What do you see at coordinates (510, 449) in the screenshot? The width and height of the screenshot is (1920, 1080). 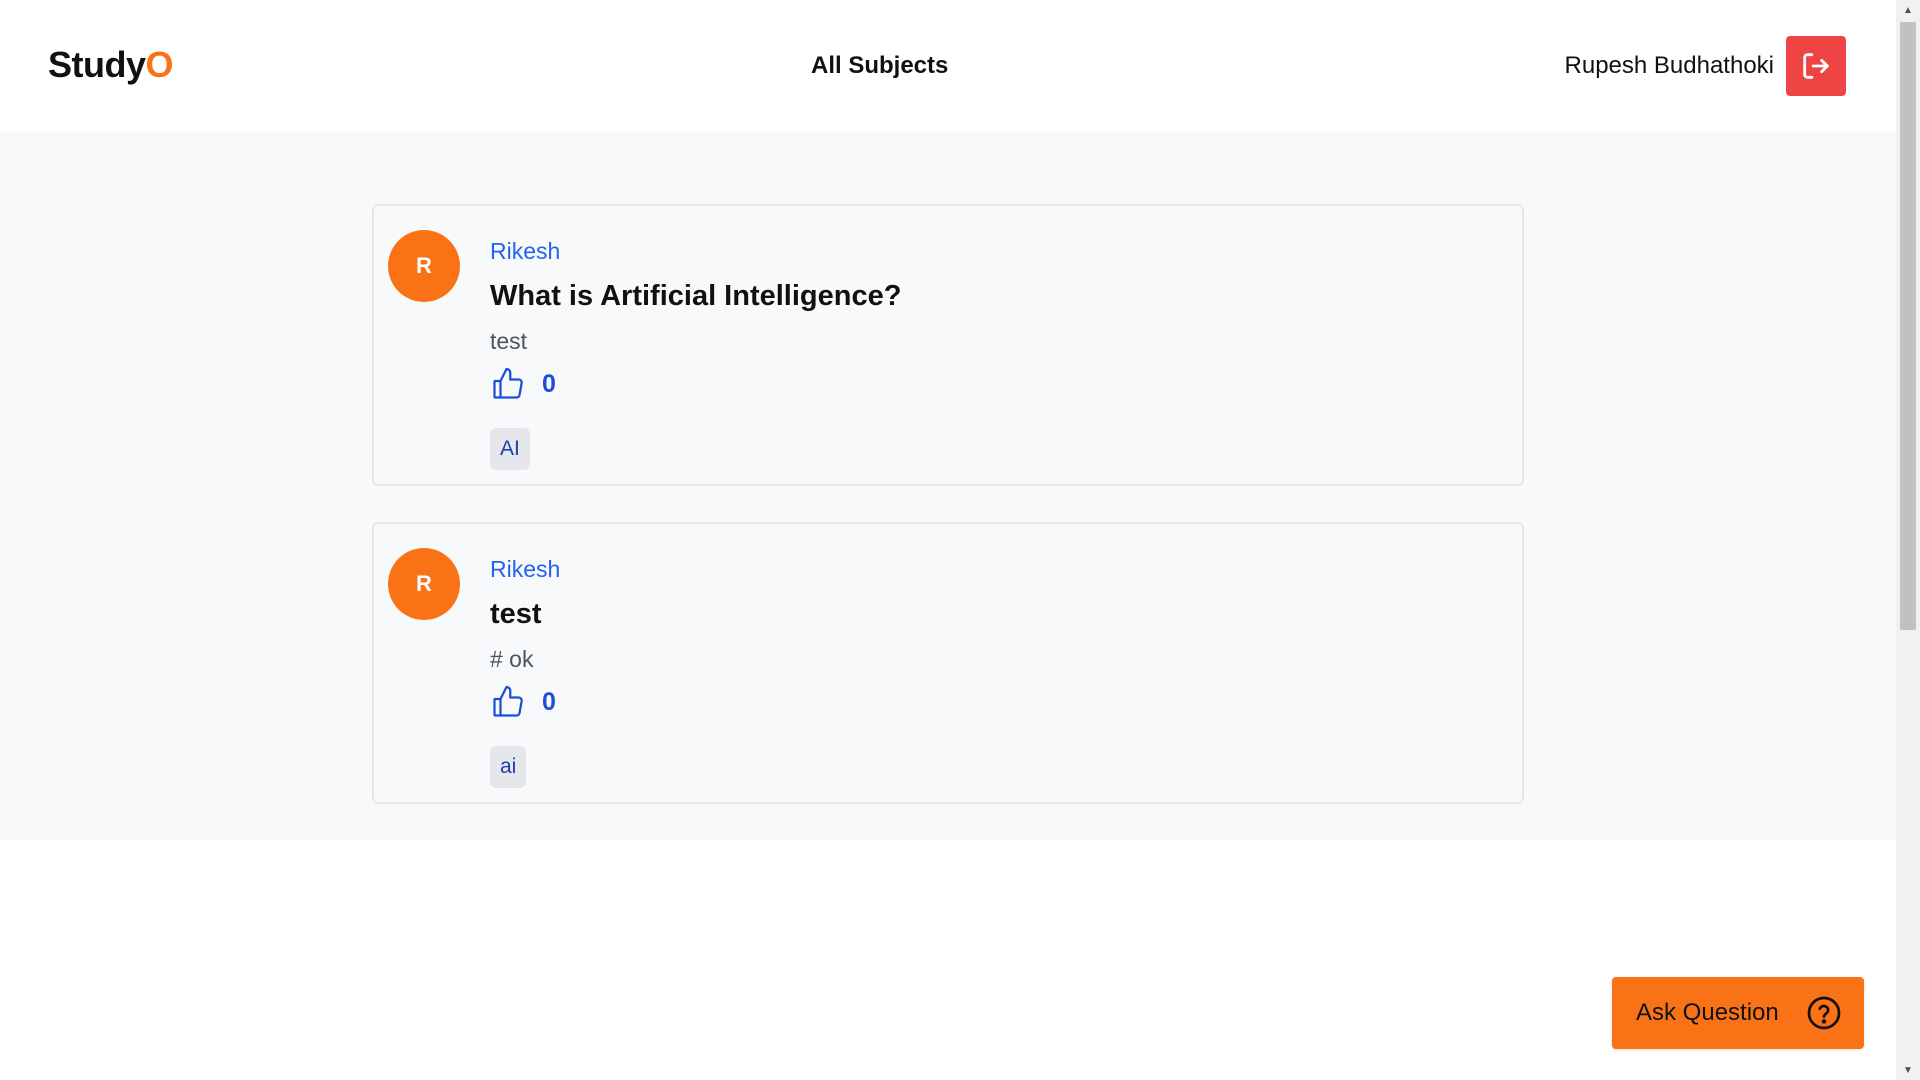 I see `subject-tag: AI` at bounding box center [510, 449].